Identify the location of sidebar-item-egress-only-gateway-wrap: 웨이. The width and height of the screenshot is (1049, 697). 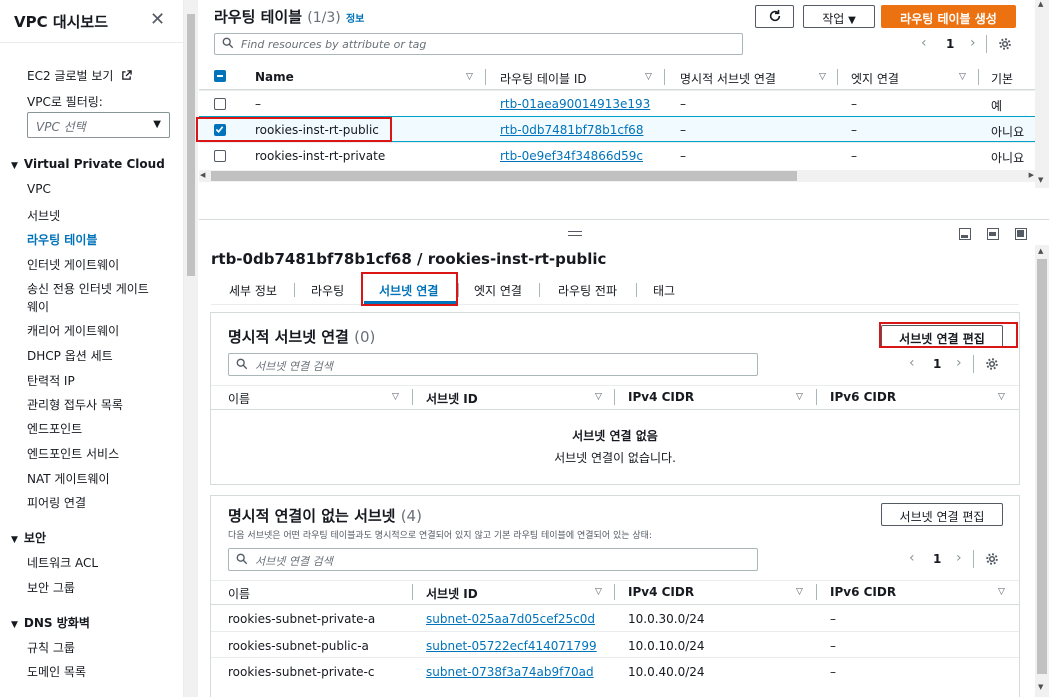
(38, 306).